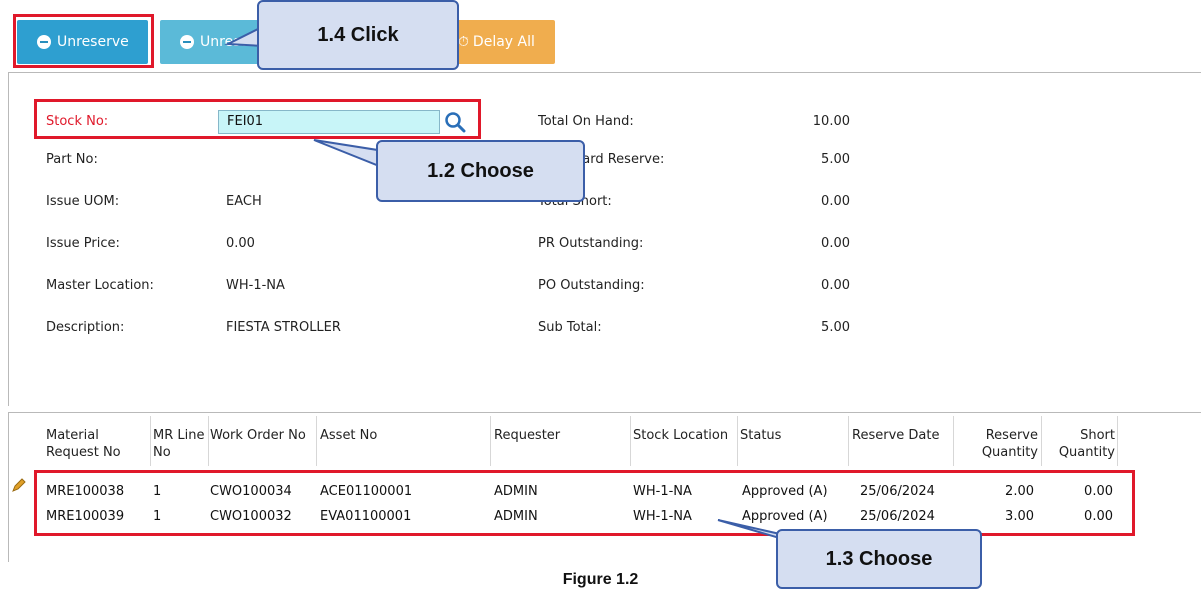  I want to click on po-outstanding-label: PO Outstanding:, so click(591, 285).